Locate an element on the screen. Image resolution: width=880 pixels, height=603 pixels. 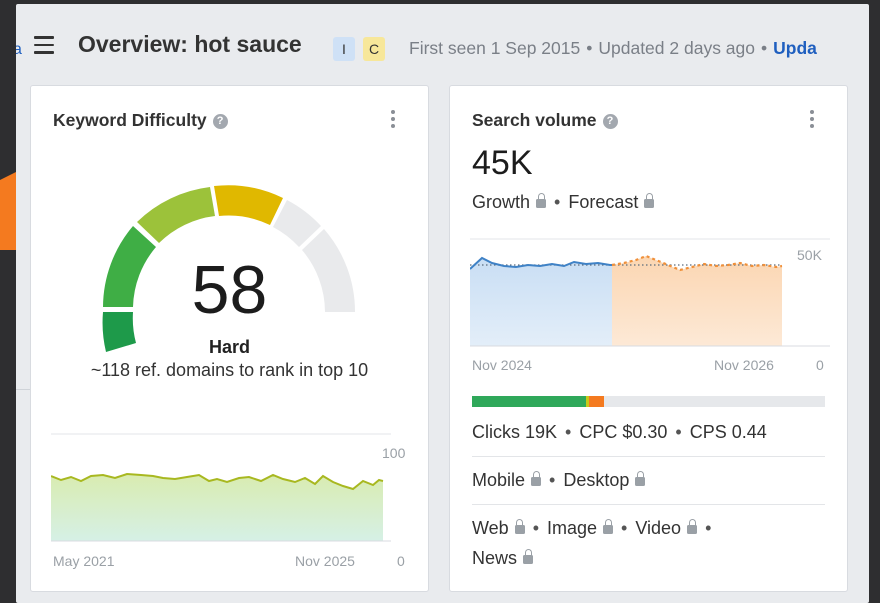
intent-badge-informational: I is located at coordinates (344, 49).